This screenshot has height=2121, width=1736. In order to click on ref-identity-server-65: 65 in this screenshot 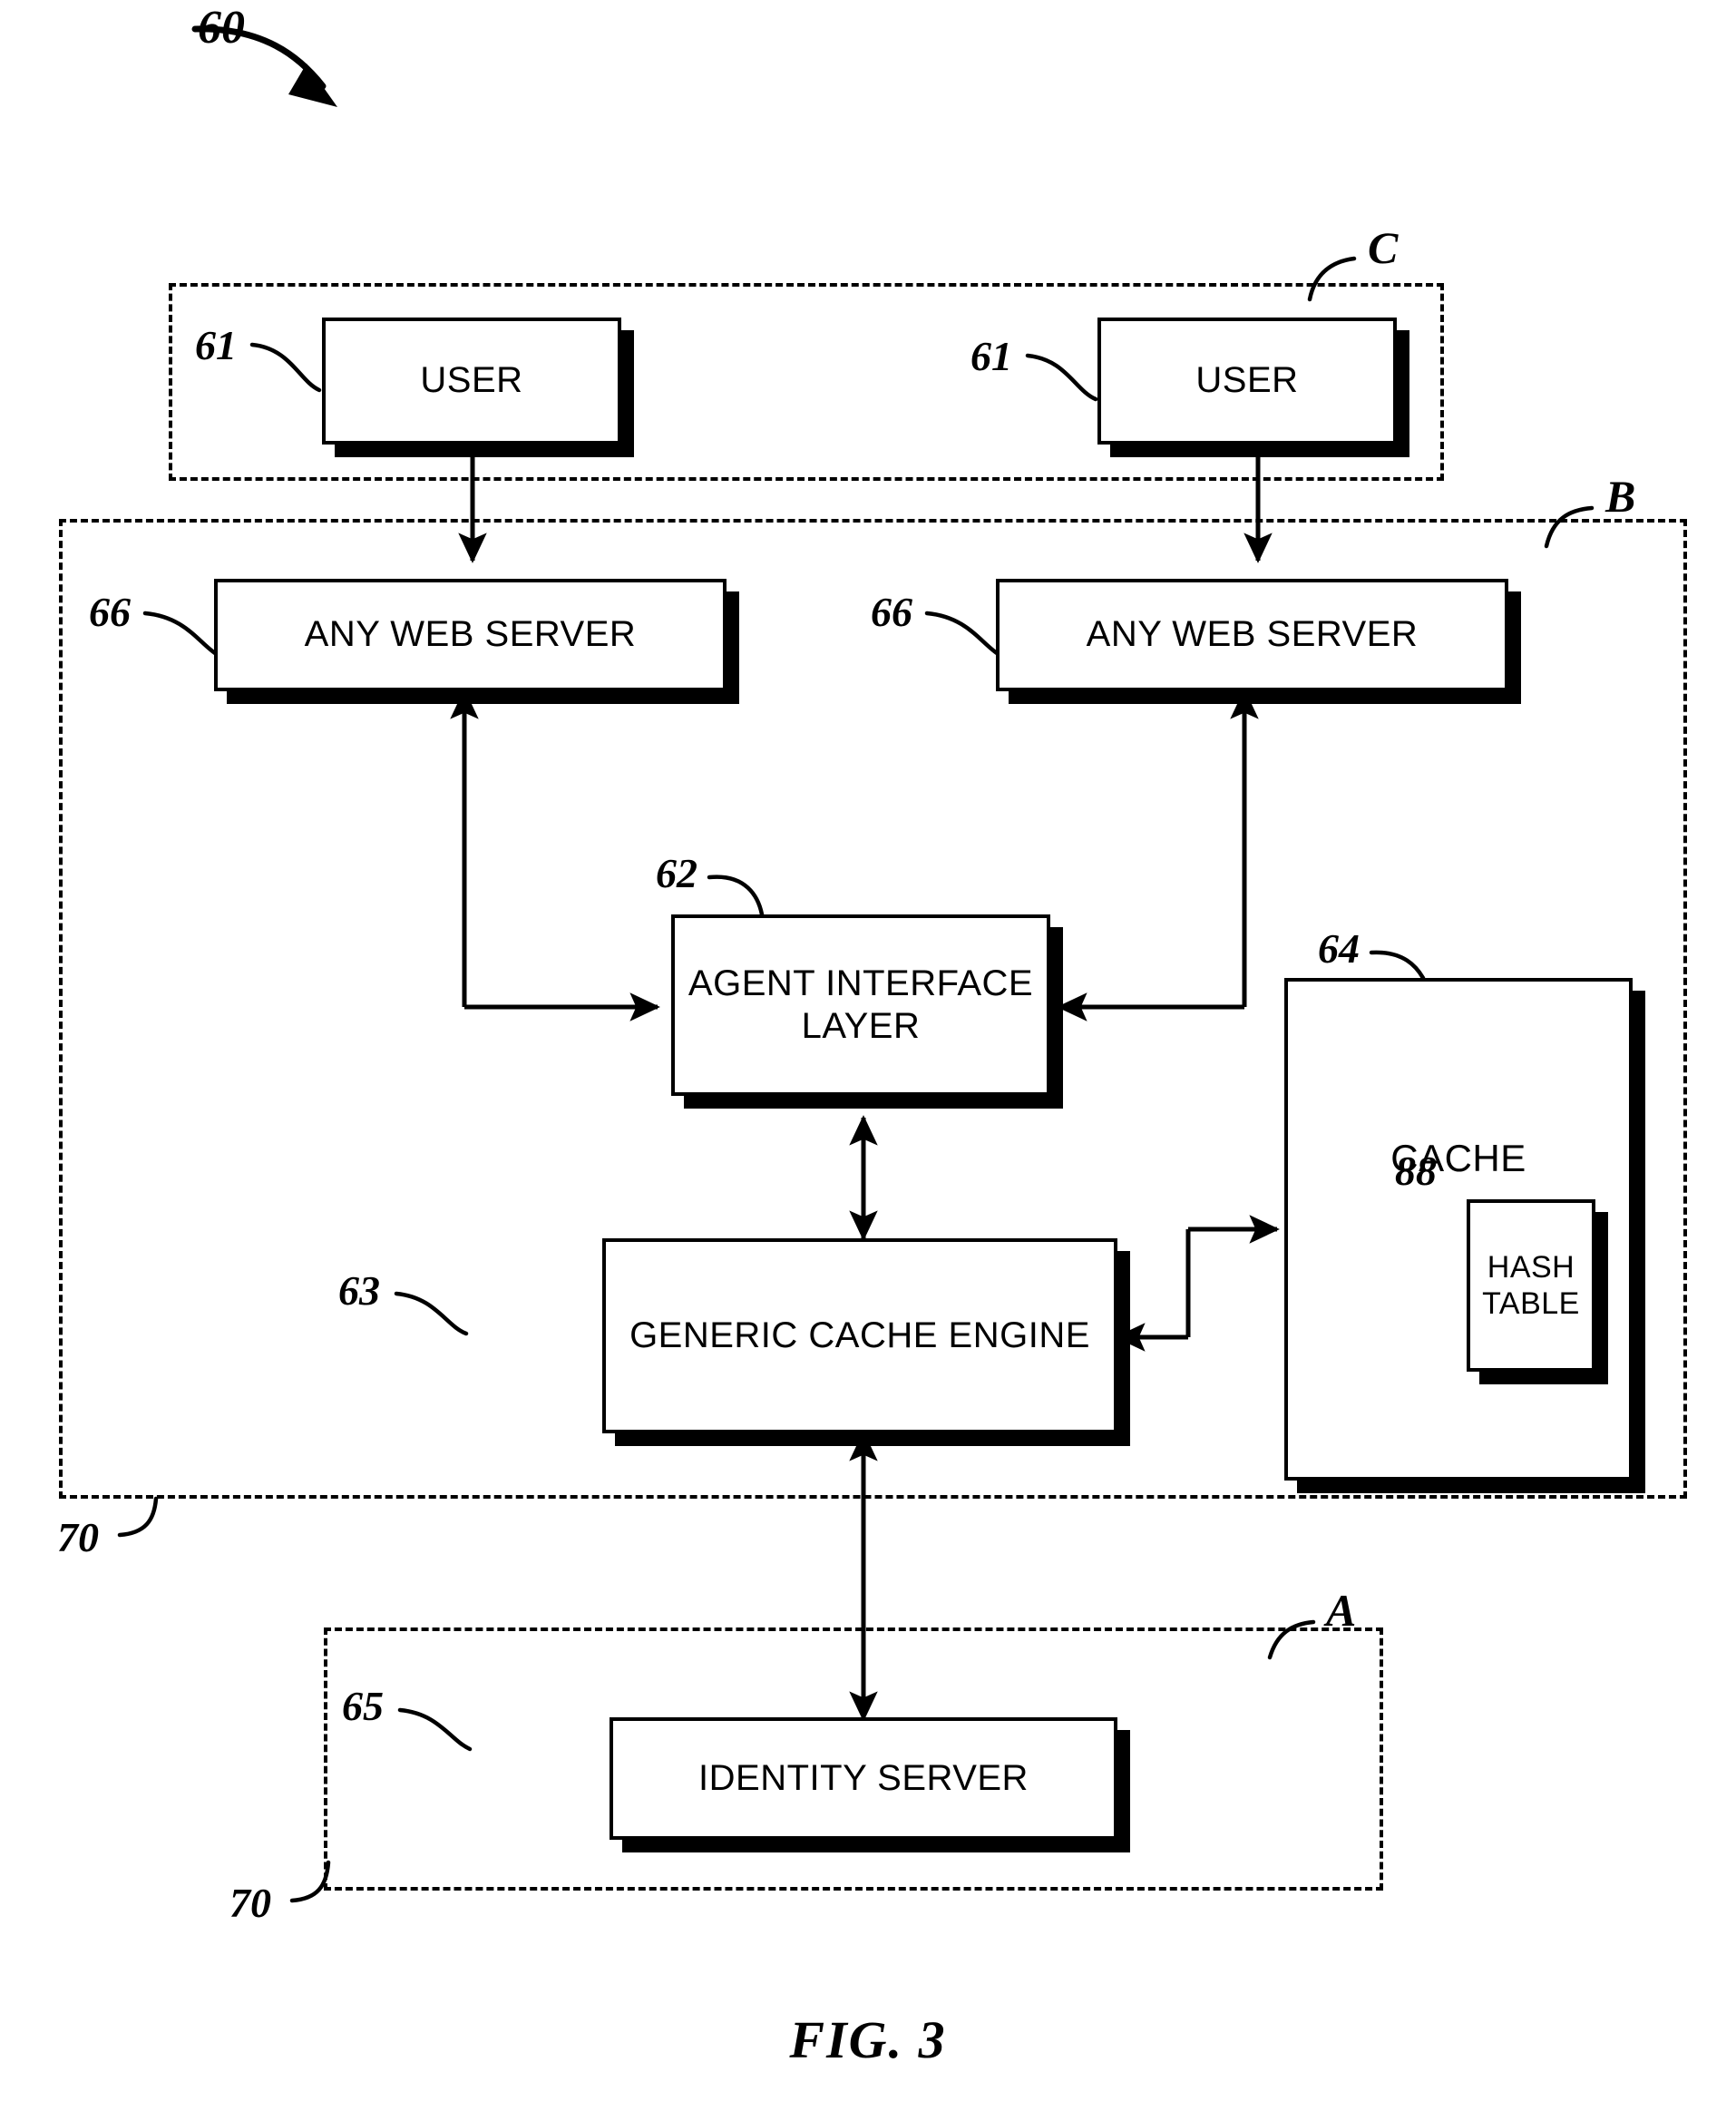, I will do `click(363, 1706)`.